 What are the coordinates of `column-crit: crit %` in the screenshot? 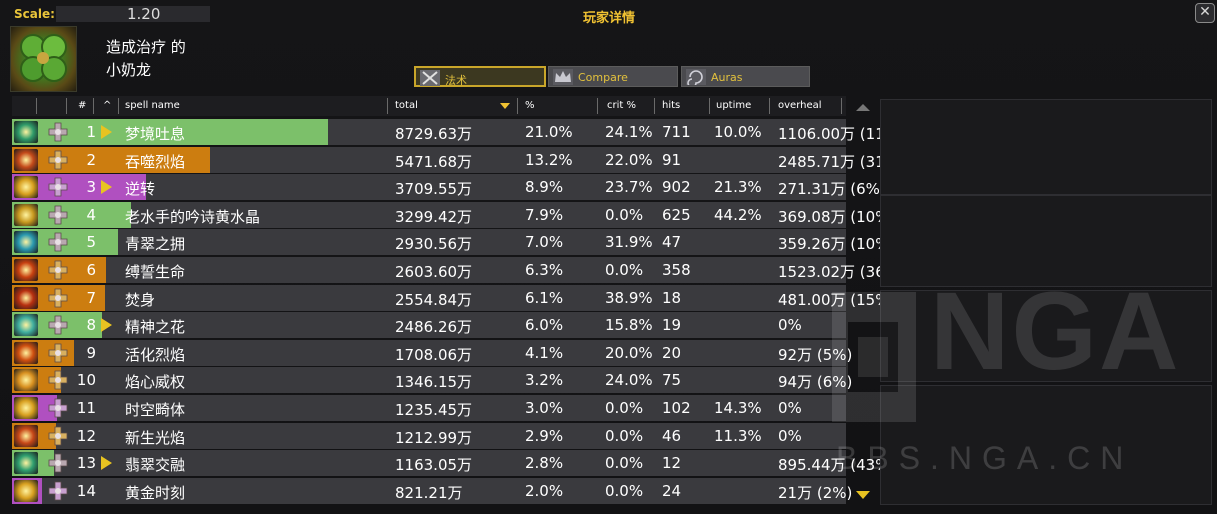 It's located at (621, 105).